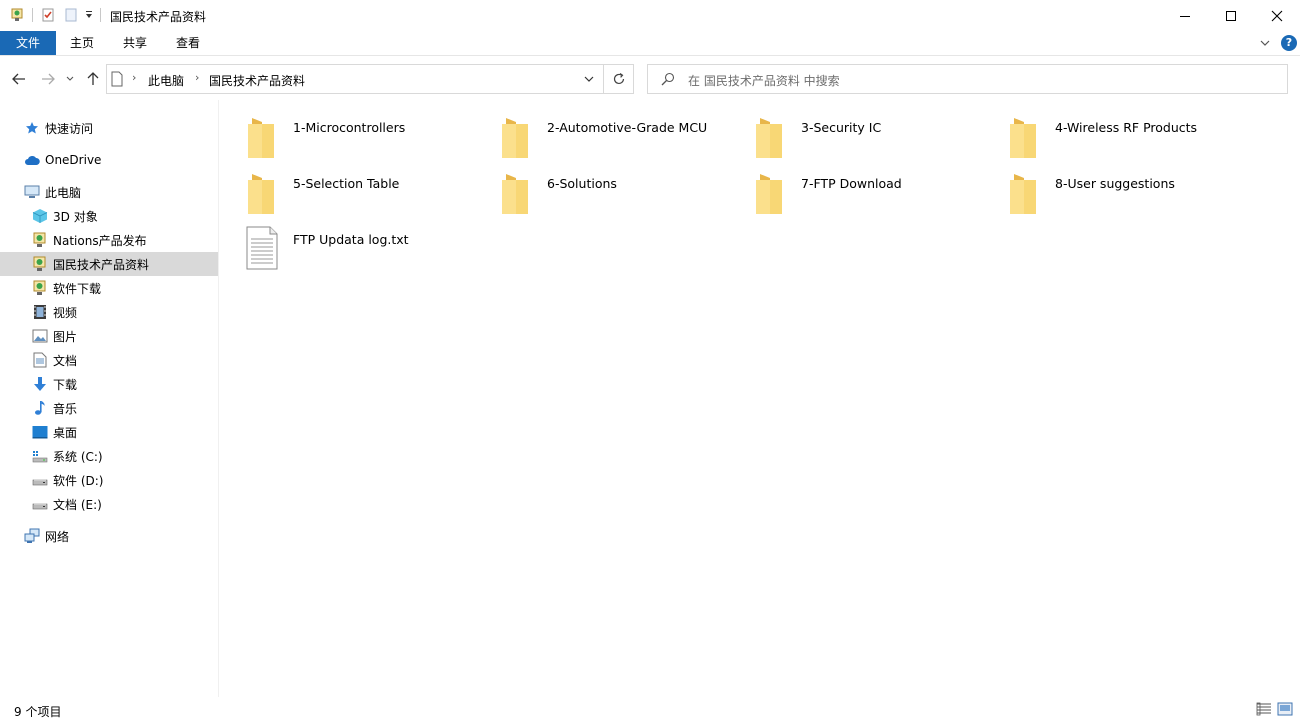  Describe the element at coordinates (650, 710) in the screenshot. I see `status-bar: 9 个项目` at that location.